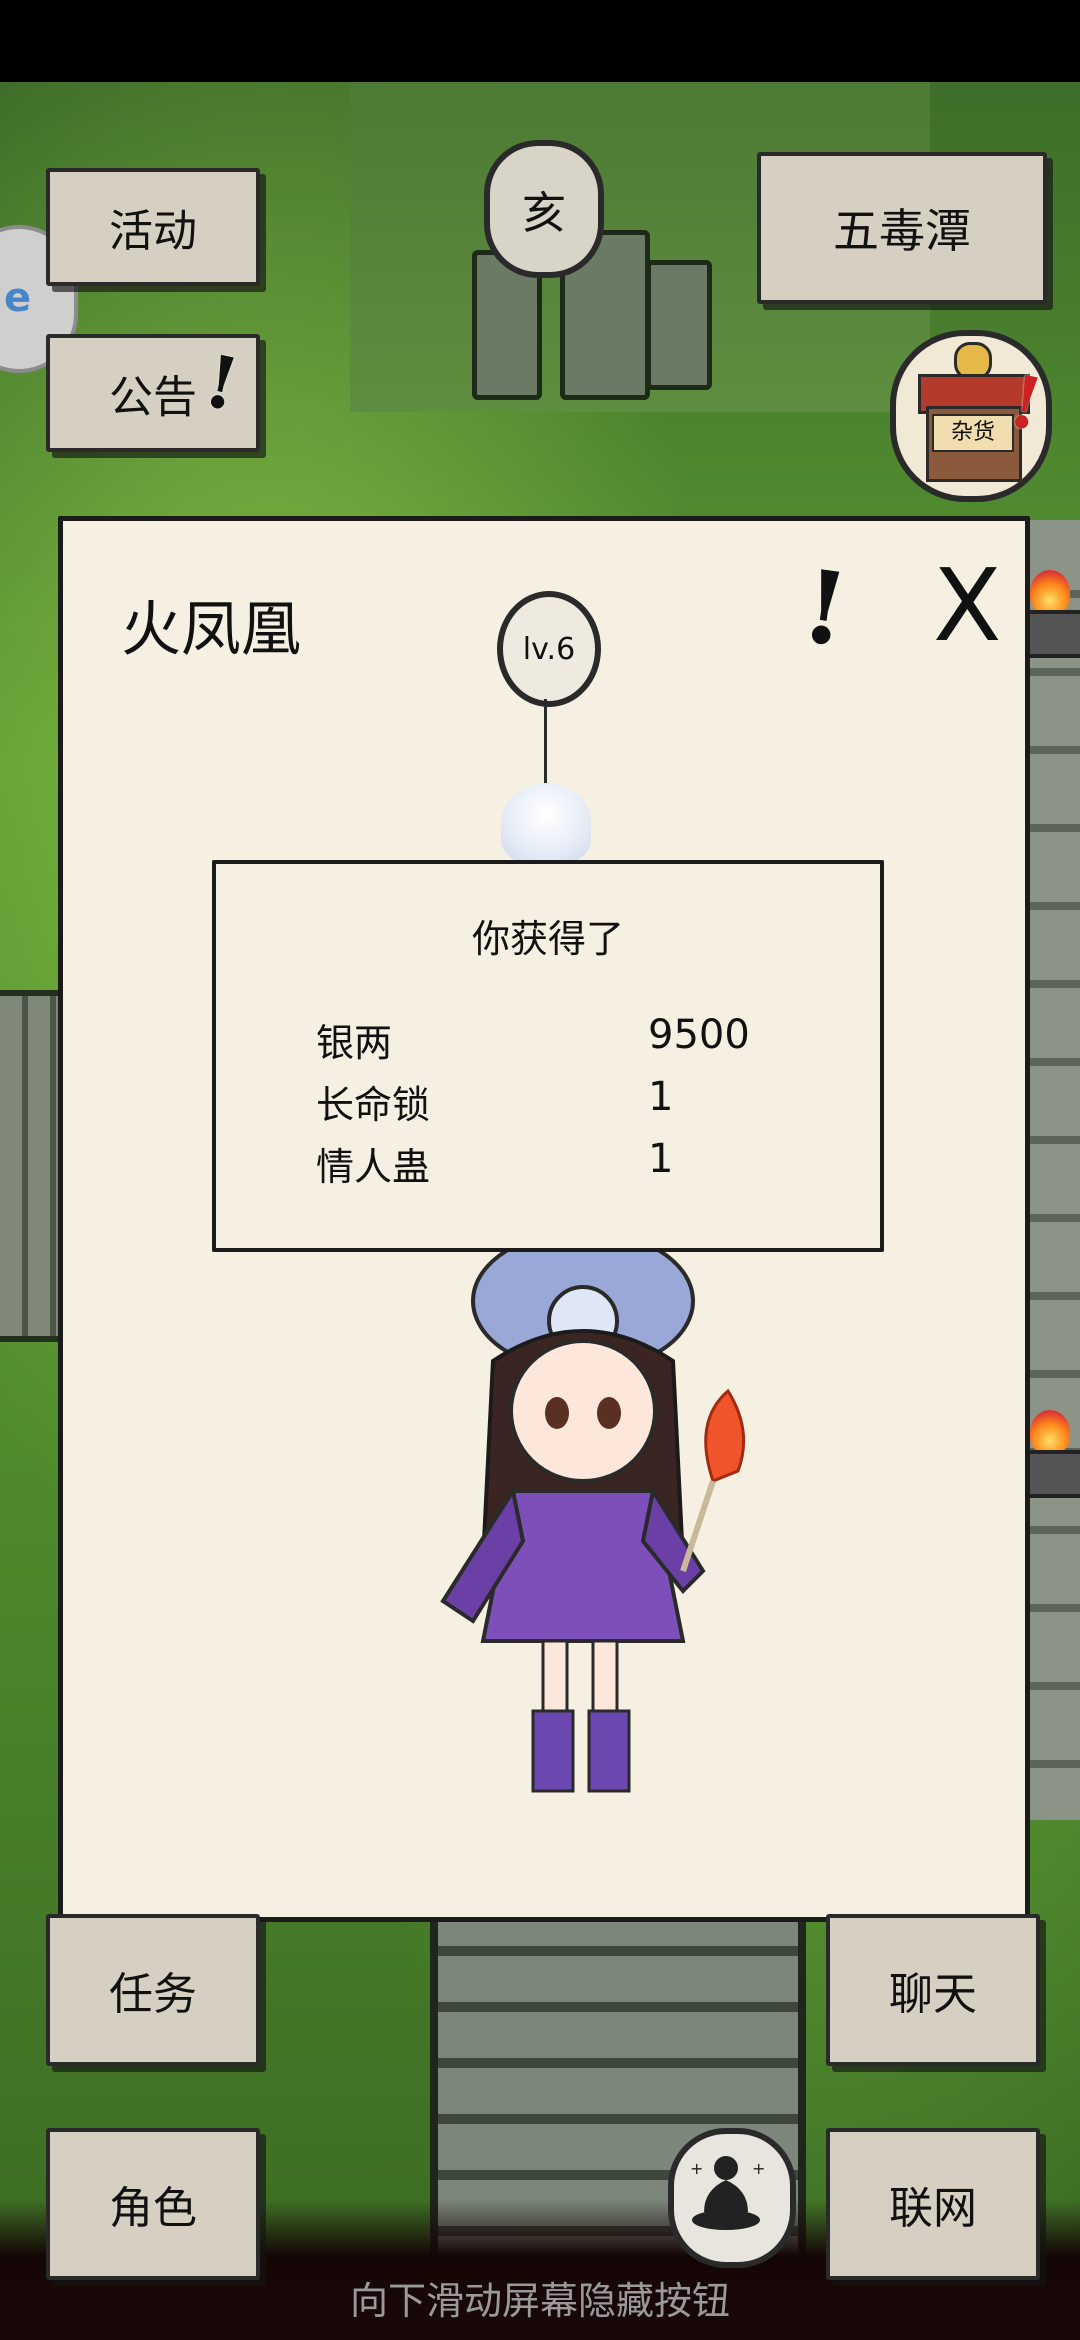  Describe the element at coordinates (539, 2301) in the screenshot. I see `swipe-hint: 向下滑动屏幕隐藏按钮` at that location.